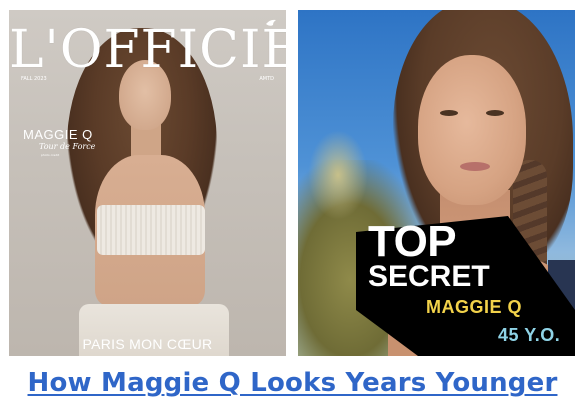 The image size is (585, 416). What do you see at coordinates (292, 383) in the screenshot?
I see `headline-link: How Maggie Q Looks Years Younger` at bounding box center [292, 383].